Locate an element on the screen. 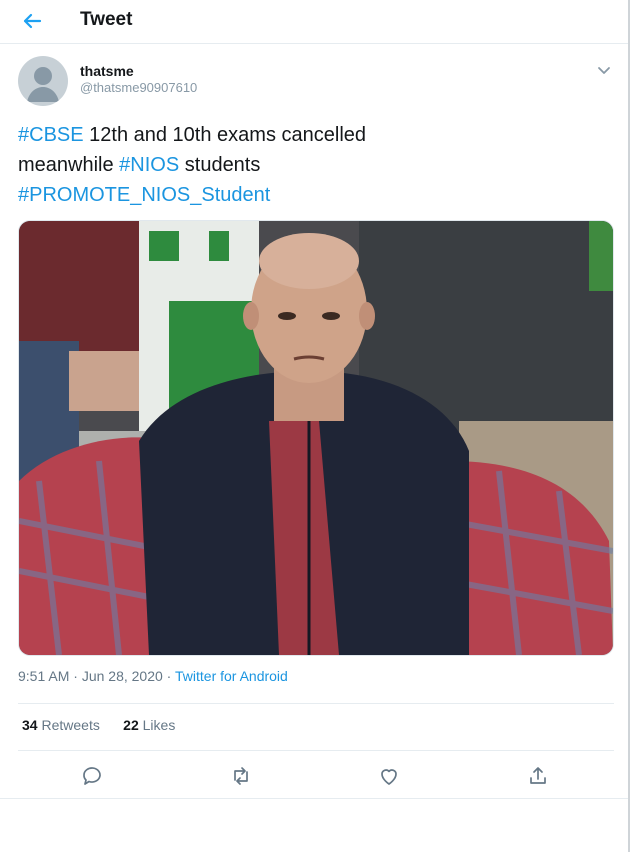  retweet-icon is located at coordinates (241, 776).